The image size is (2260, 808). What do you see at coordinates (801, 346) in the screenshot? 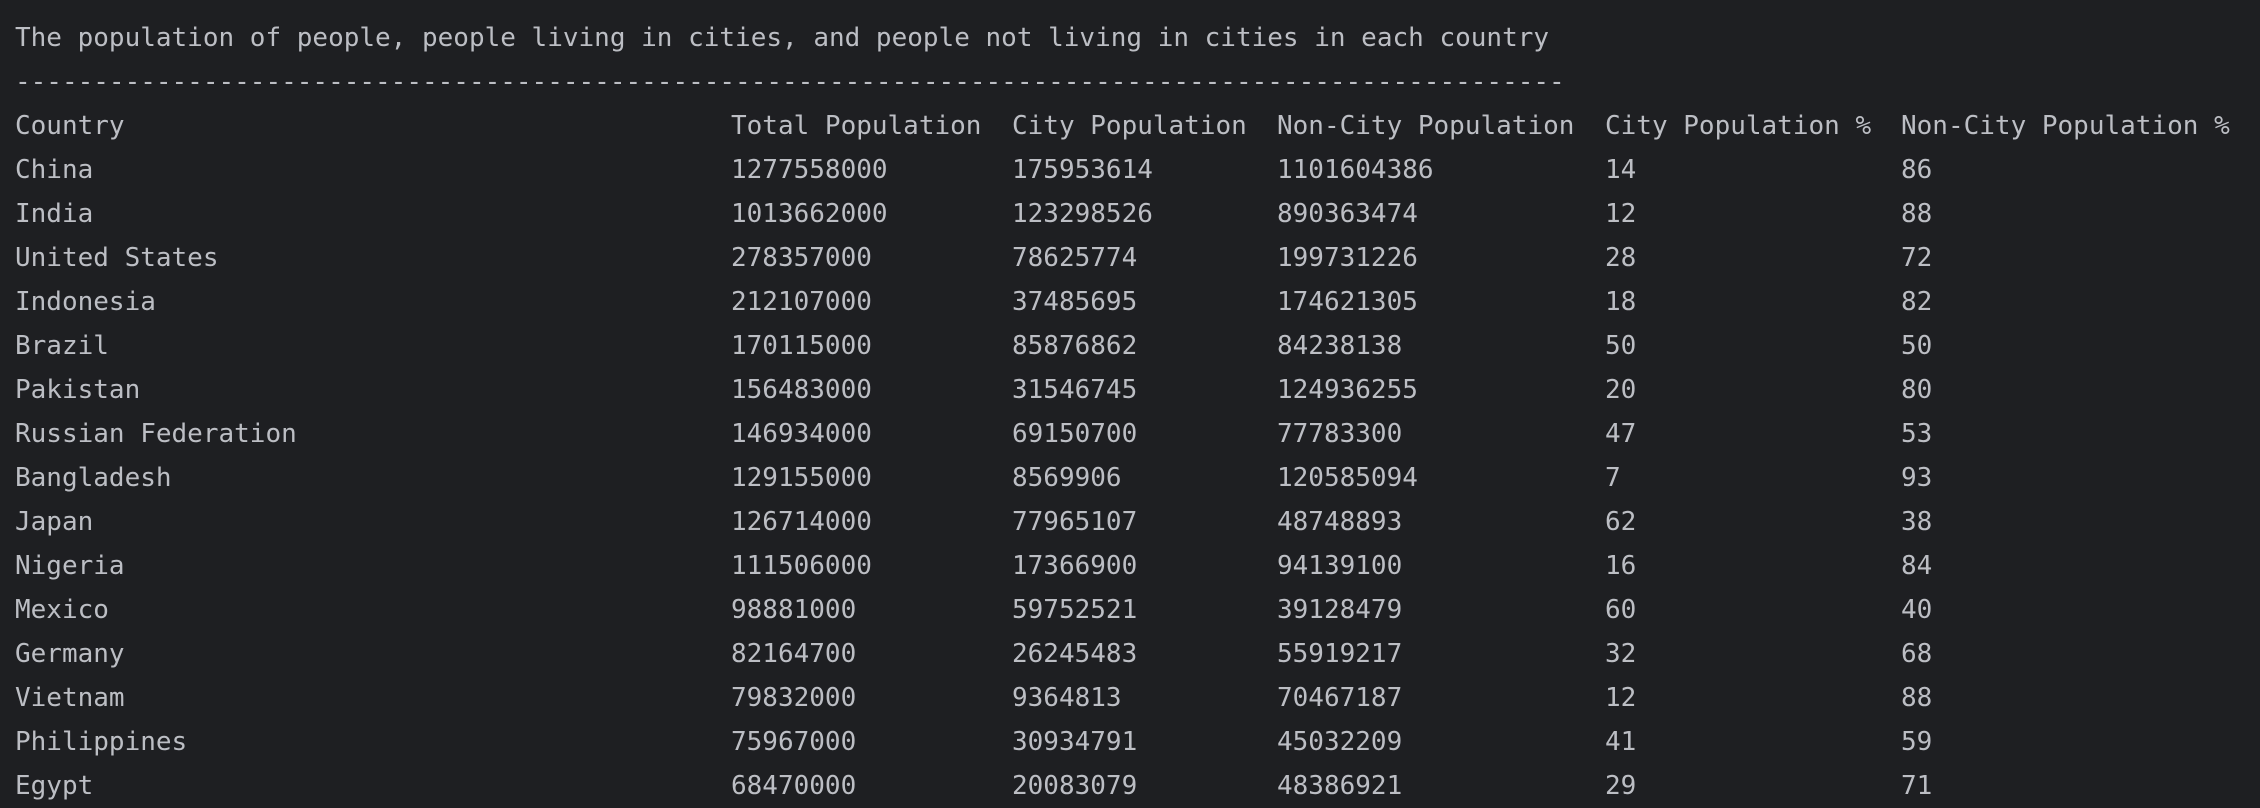
I see `cell-total-population: 170115000` at bounding box center [801, 346].